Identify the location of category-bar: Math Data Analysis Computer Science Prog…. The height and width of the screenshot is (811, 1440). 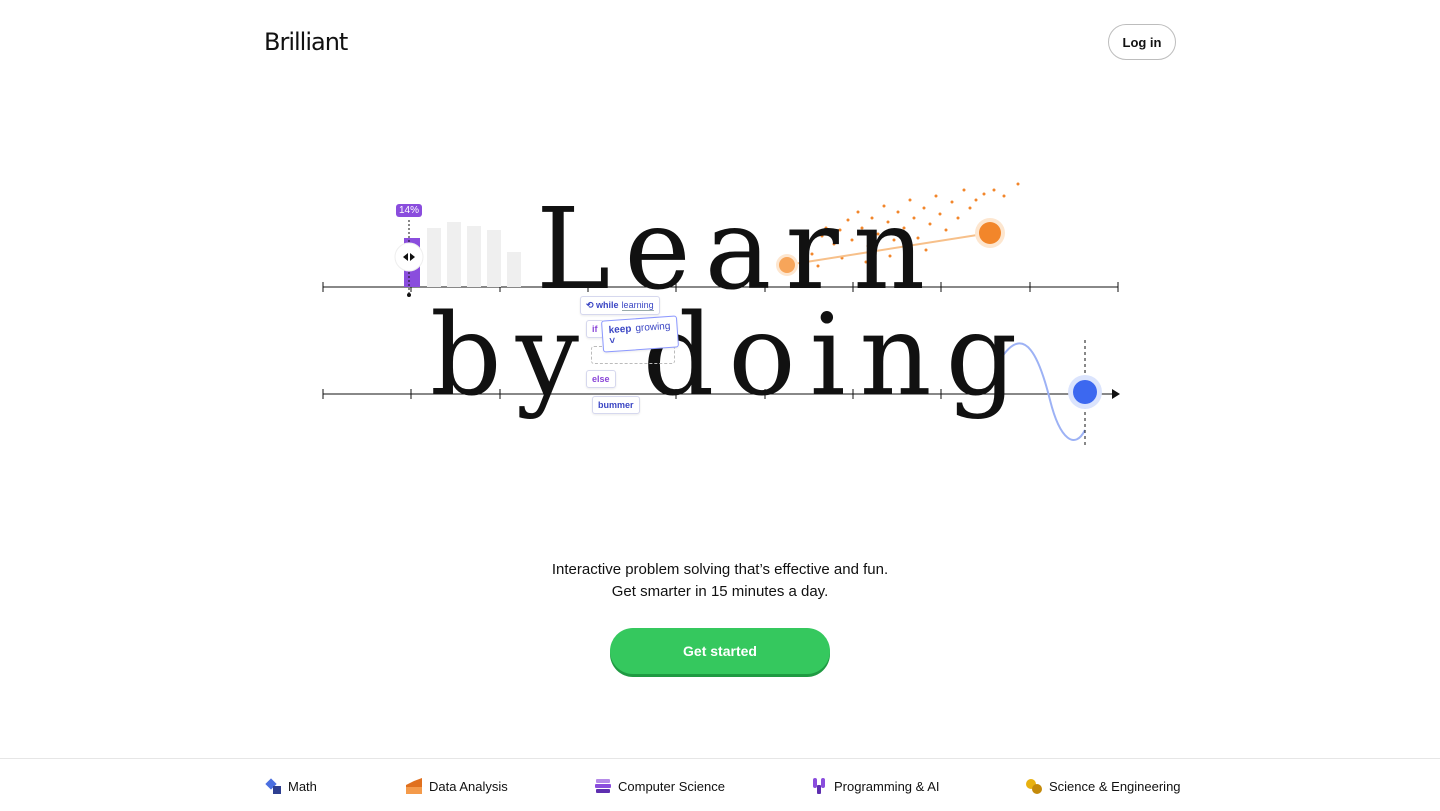
(720, 784).